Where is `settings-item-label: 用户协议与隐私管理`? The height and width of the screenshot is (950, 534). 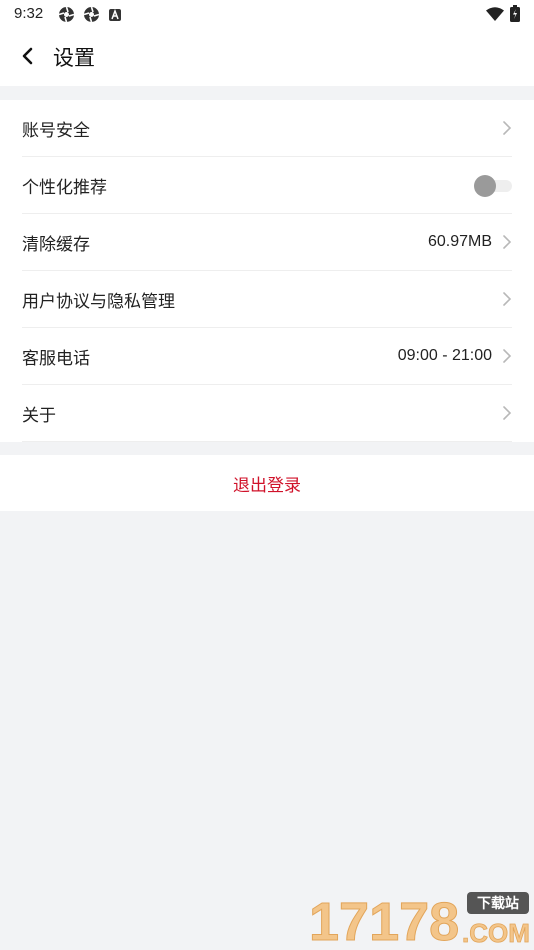
settings-item-label: 用户协议与隐私管理 is located at coordinates (98, 301).